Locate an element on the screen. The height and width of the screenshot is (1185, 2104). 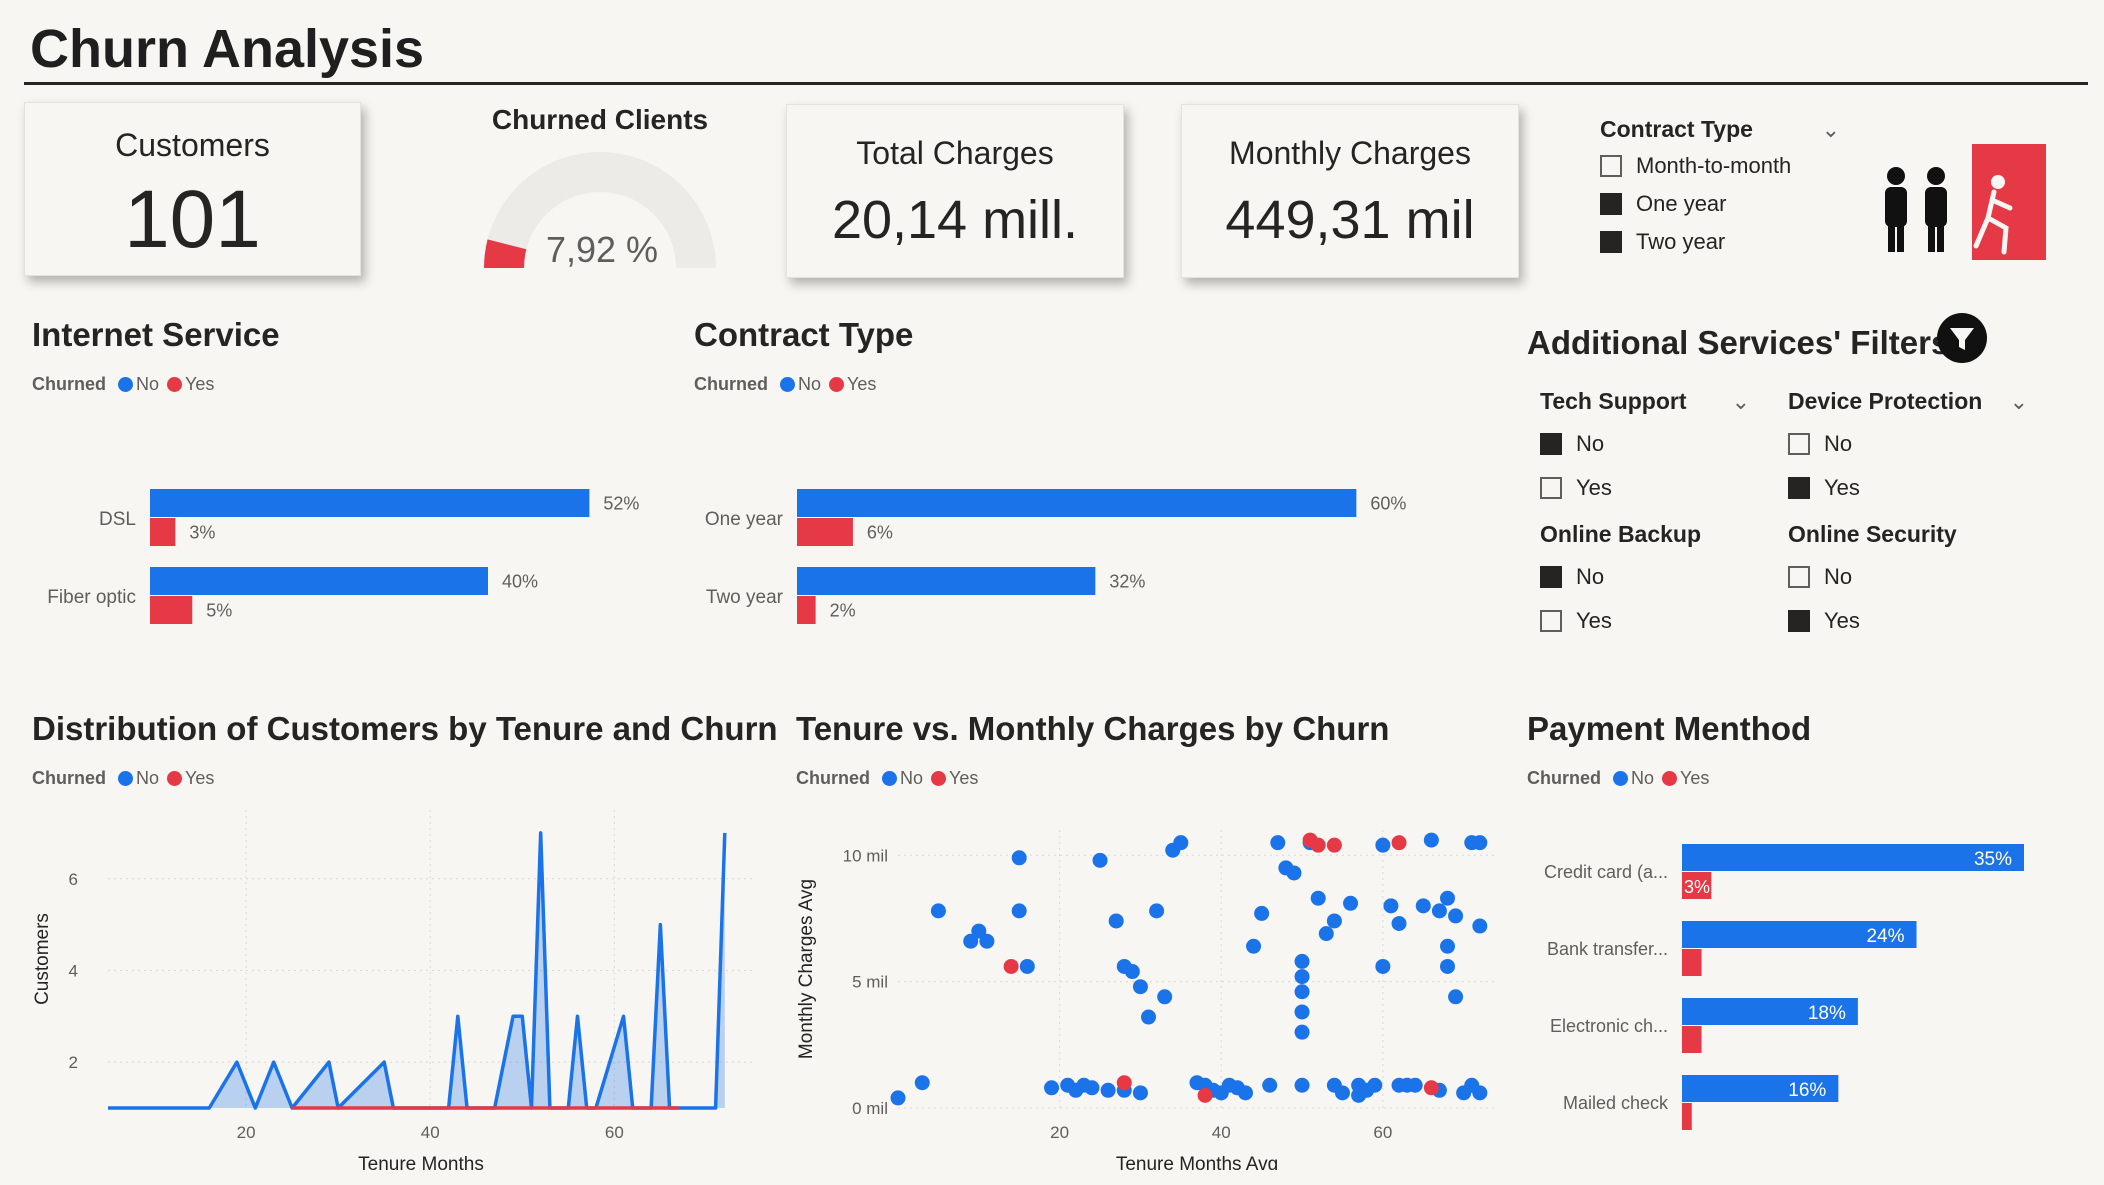
tenure-area-chart: 20 40 60 2 4 6 Tenure Months Customers is located at coordinates (404, 985).